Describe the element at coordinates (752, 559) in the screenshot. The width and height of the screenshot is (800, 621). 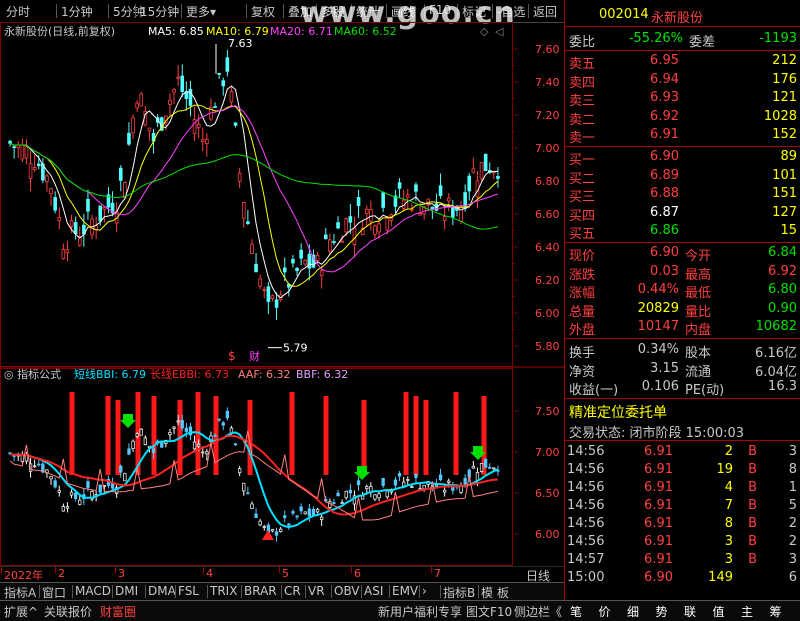
I see `trade-side: B` at that location.